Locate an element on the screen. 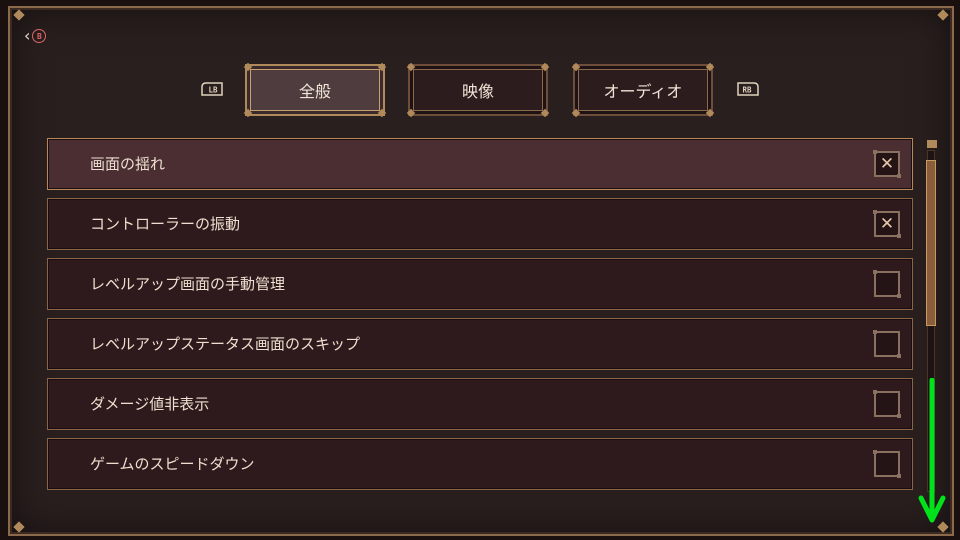 This screenshot has width=960, height=540. rb-label: RB is located at coordinates (747, 90).